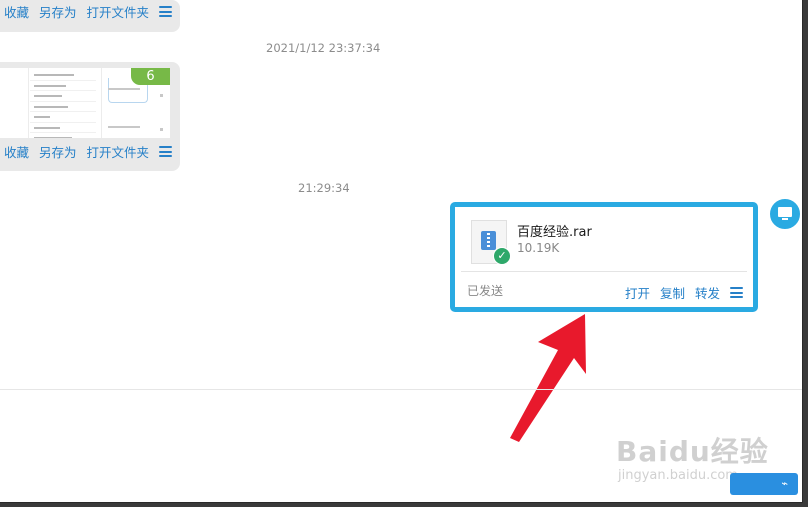 This screenshot has height=507, width=808. Describe the element at coordinates (401, 389) in the screenshot. I see `input-area-divider` at that location.